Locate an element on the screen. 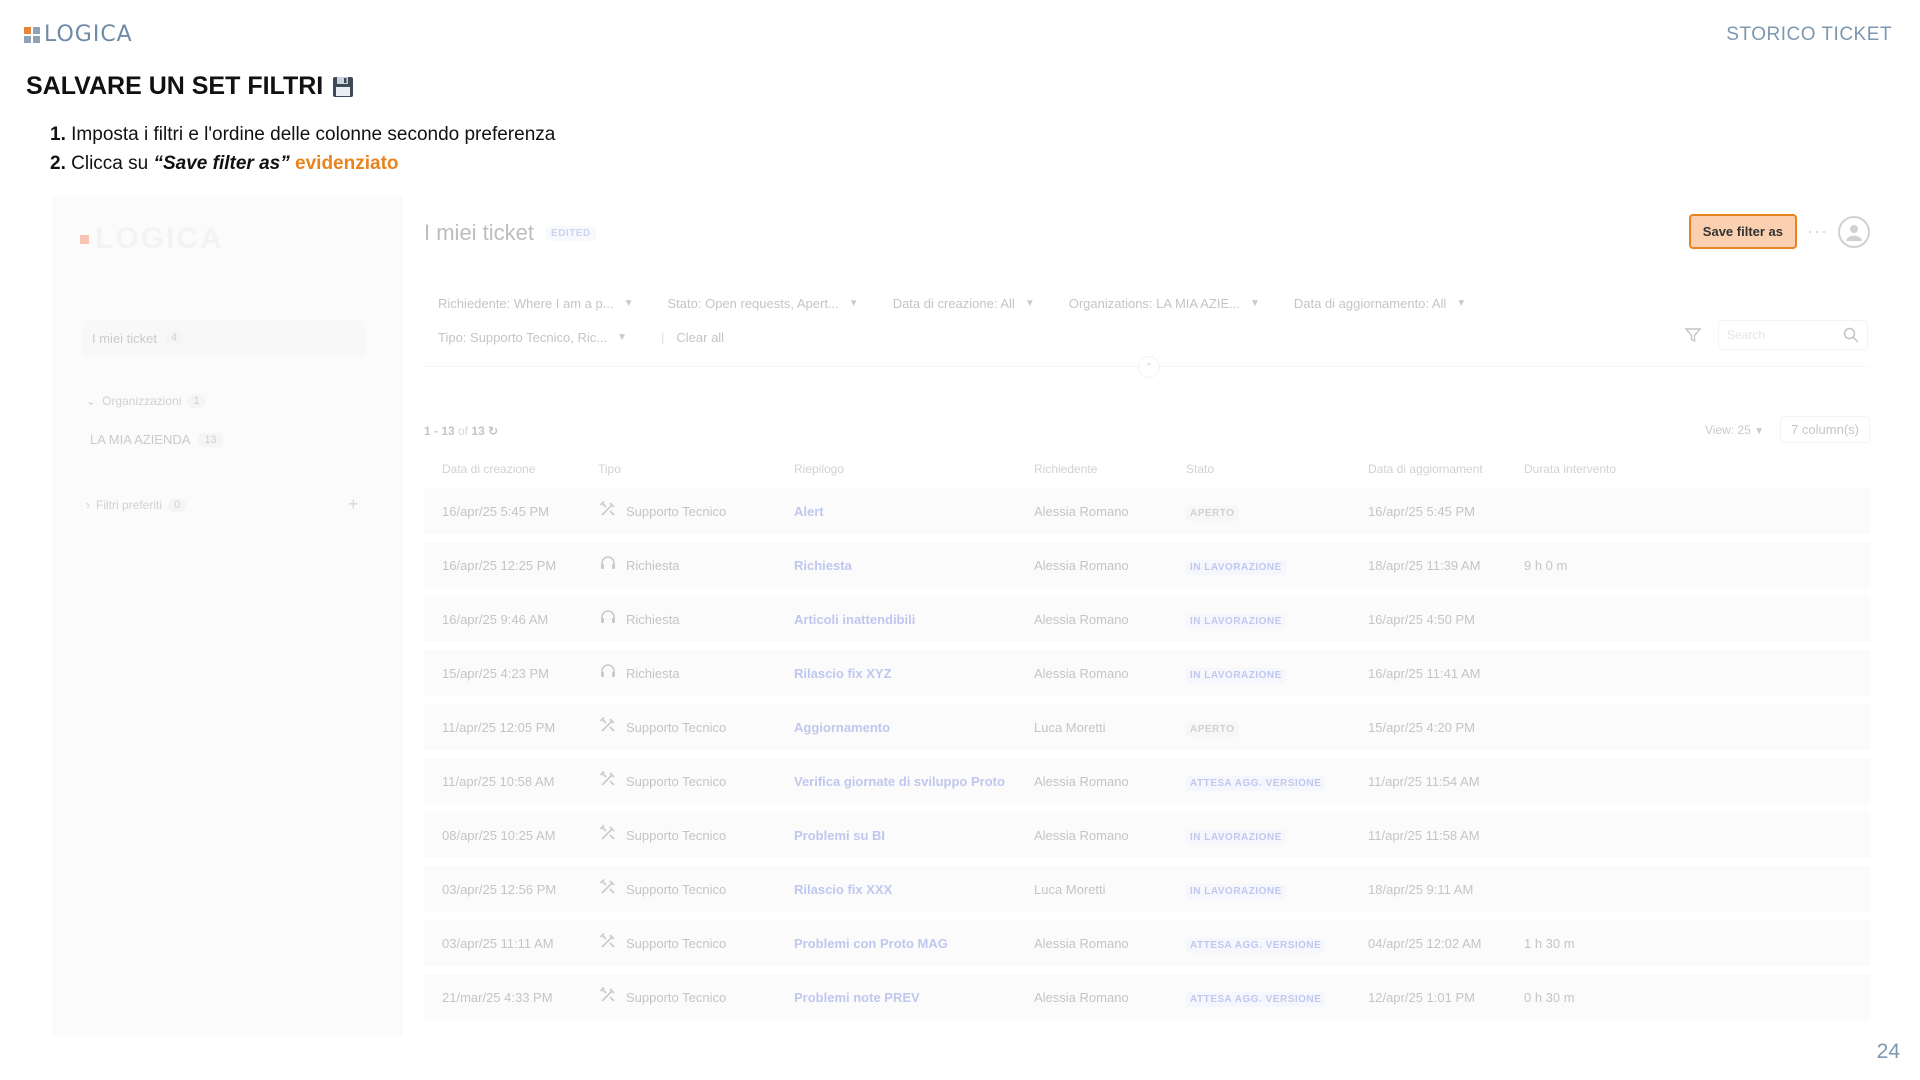 Image resolution: width=1920 pixels, height=1080 pixels. column-header: Tipo is located at coordinates (696, 469).